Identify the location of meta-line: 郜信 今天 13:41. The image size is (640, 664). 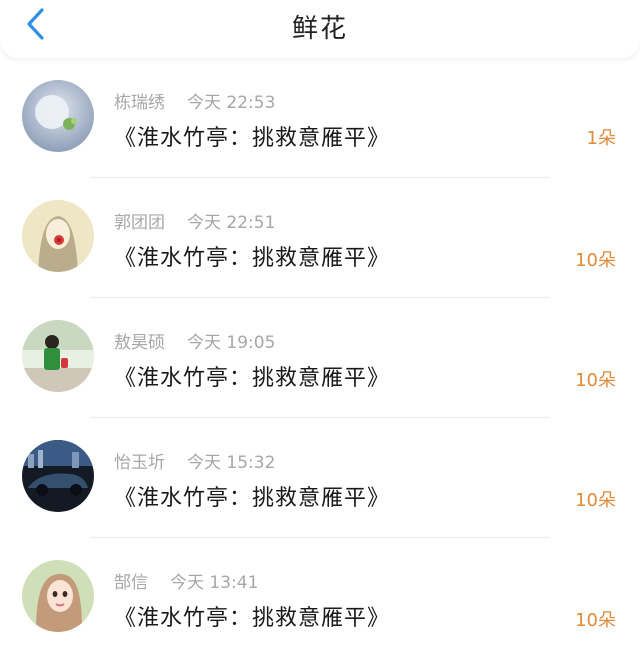
(186, 580).